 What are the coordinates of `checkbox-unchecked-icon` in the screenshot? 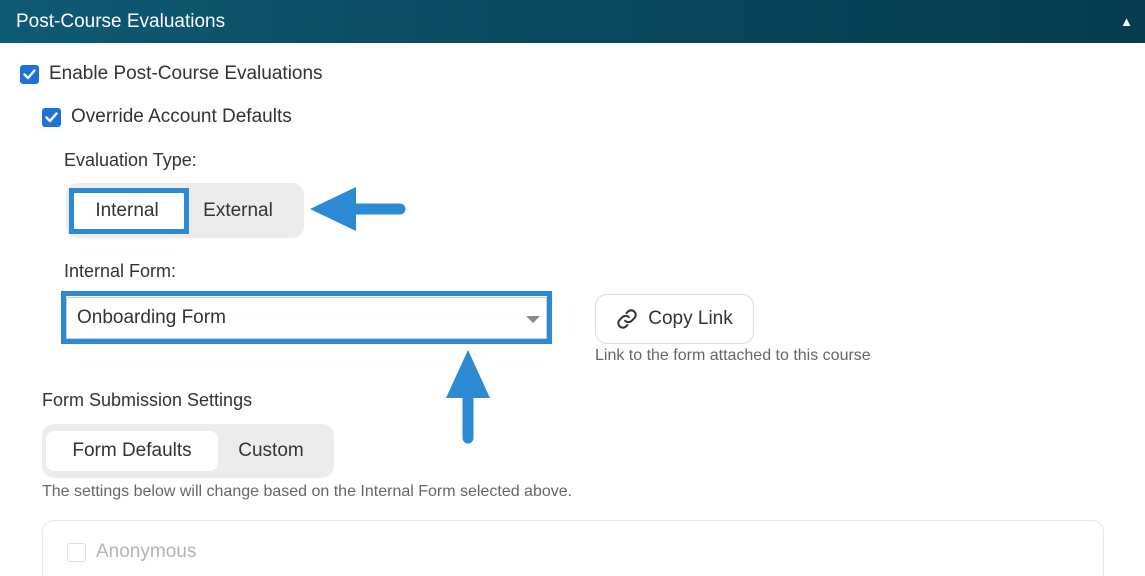 It's located at (76, 552).